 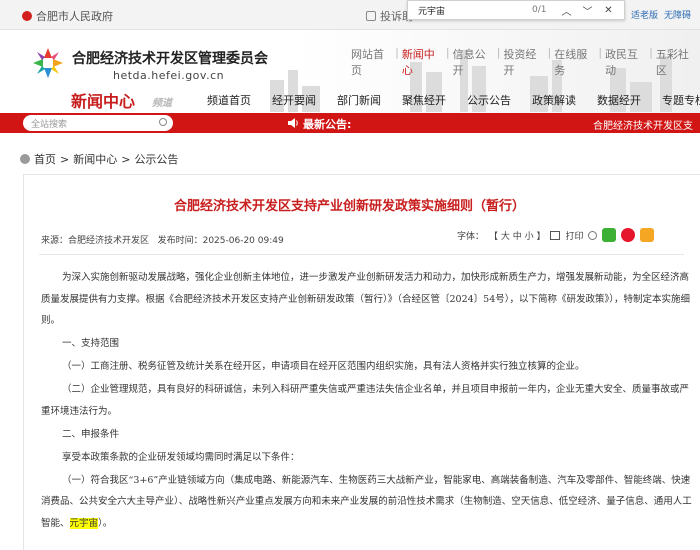 What do you see at coordinates (84, 523) in the screenshot?
I see `find-highlight: 元宇宙` at bounding box center [84, 523].